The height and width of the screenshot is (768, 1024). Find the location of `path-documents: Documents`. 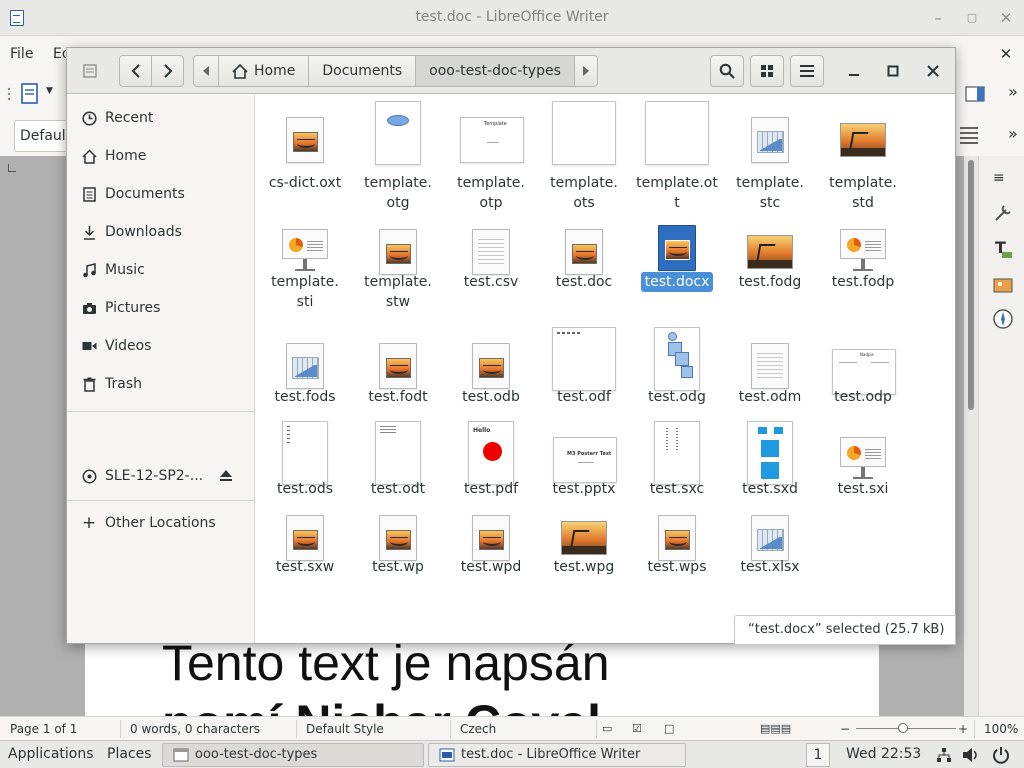

path-documents: Documents is located at coordinates (363, 71).